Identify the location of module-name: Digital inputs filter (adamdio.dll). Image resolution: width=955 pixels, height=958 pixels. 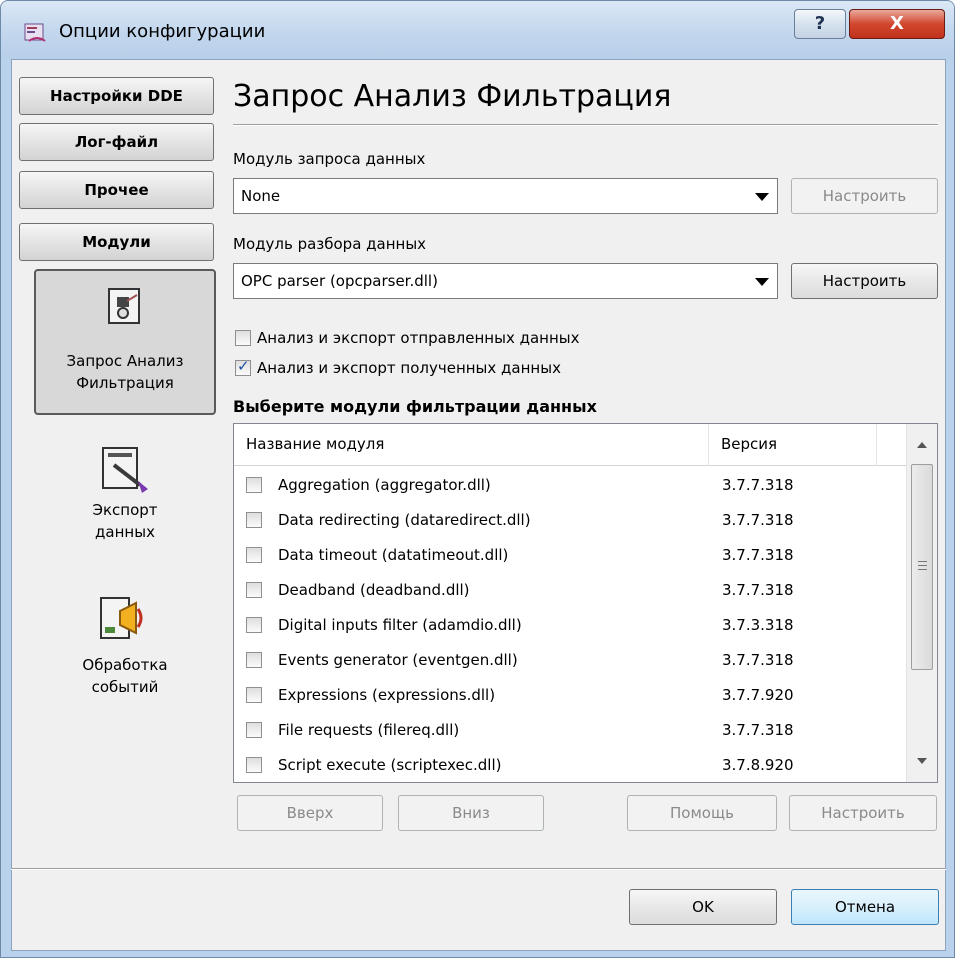
(400, 625).